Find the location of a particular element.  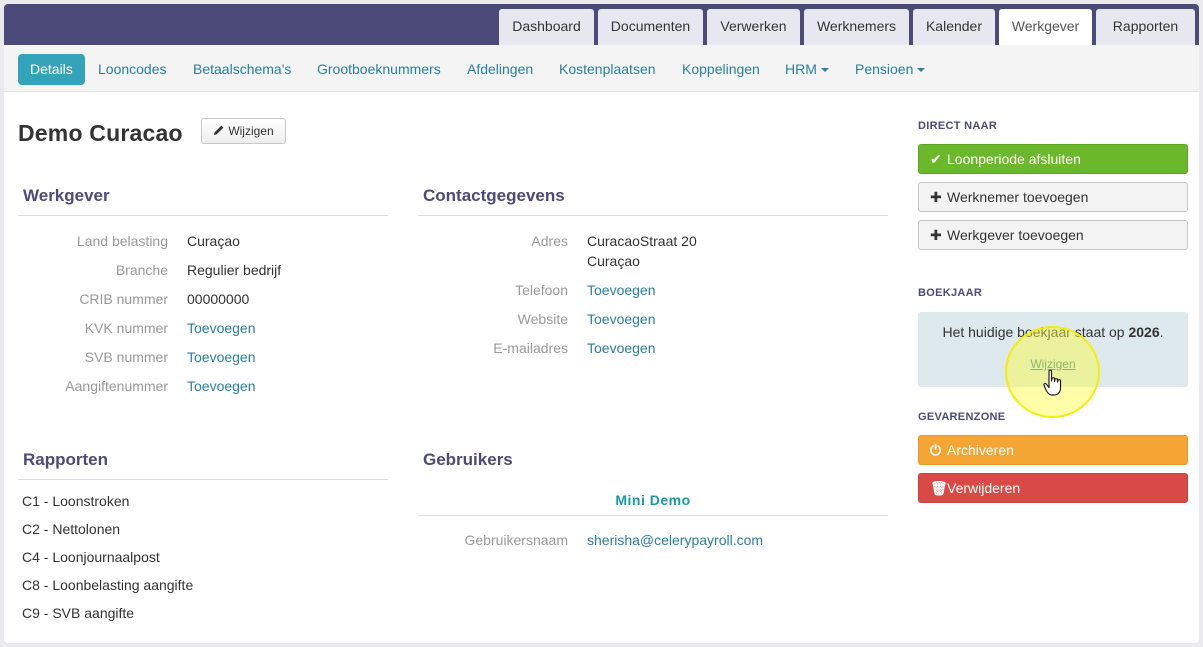

field-label: E-mailadres is located at coordinates (530, 348).